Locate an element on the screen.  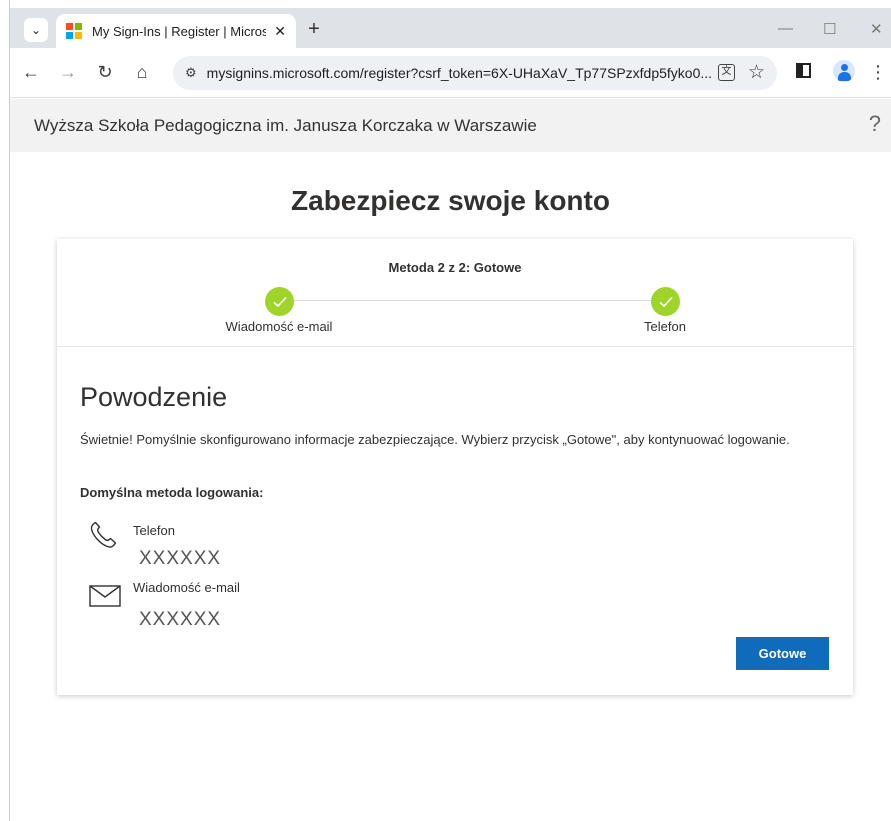
step-label-email: Wiadomość e-mail is located at coordinates (279, 326).